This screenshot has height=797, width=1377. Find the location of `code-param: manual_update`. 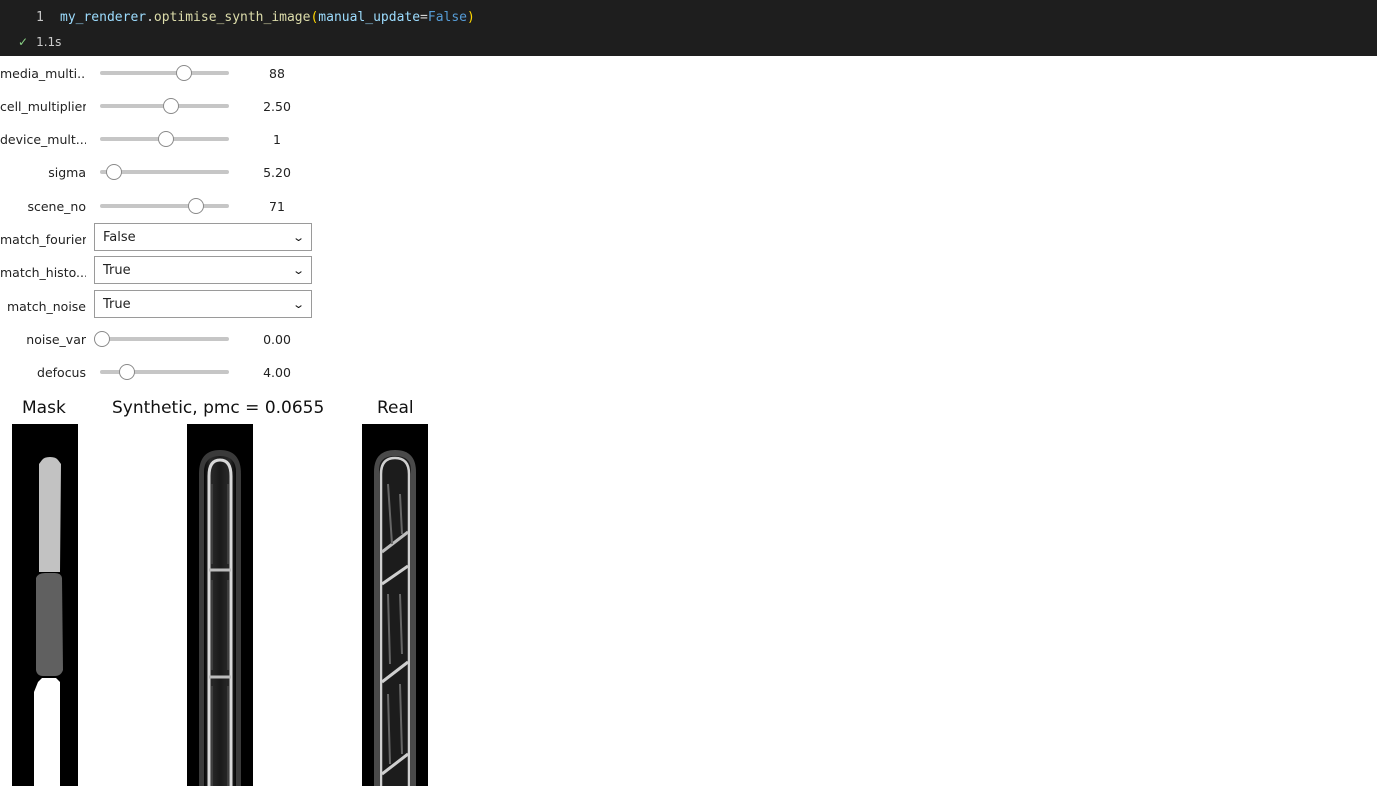

code-param: manual_update is located at coordinates (369, 17).